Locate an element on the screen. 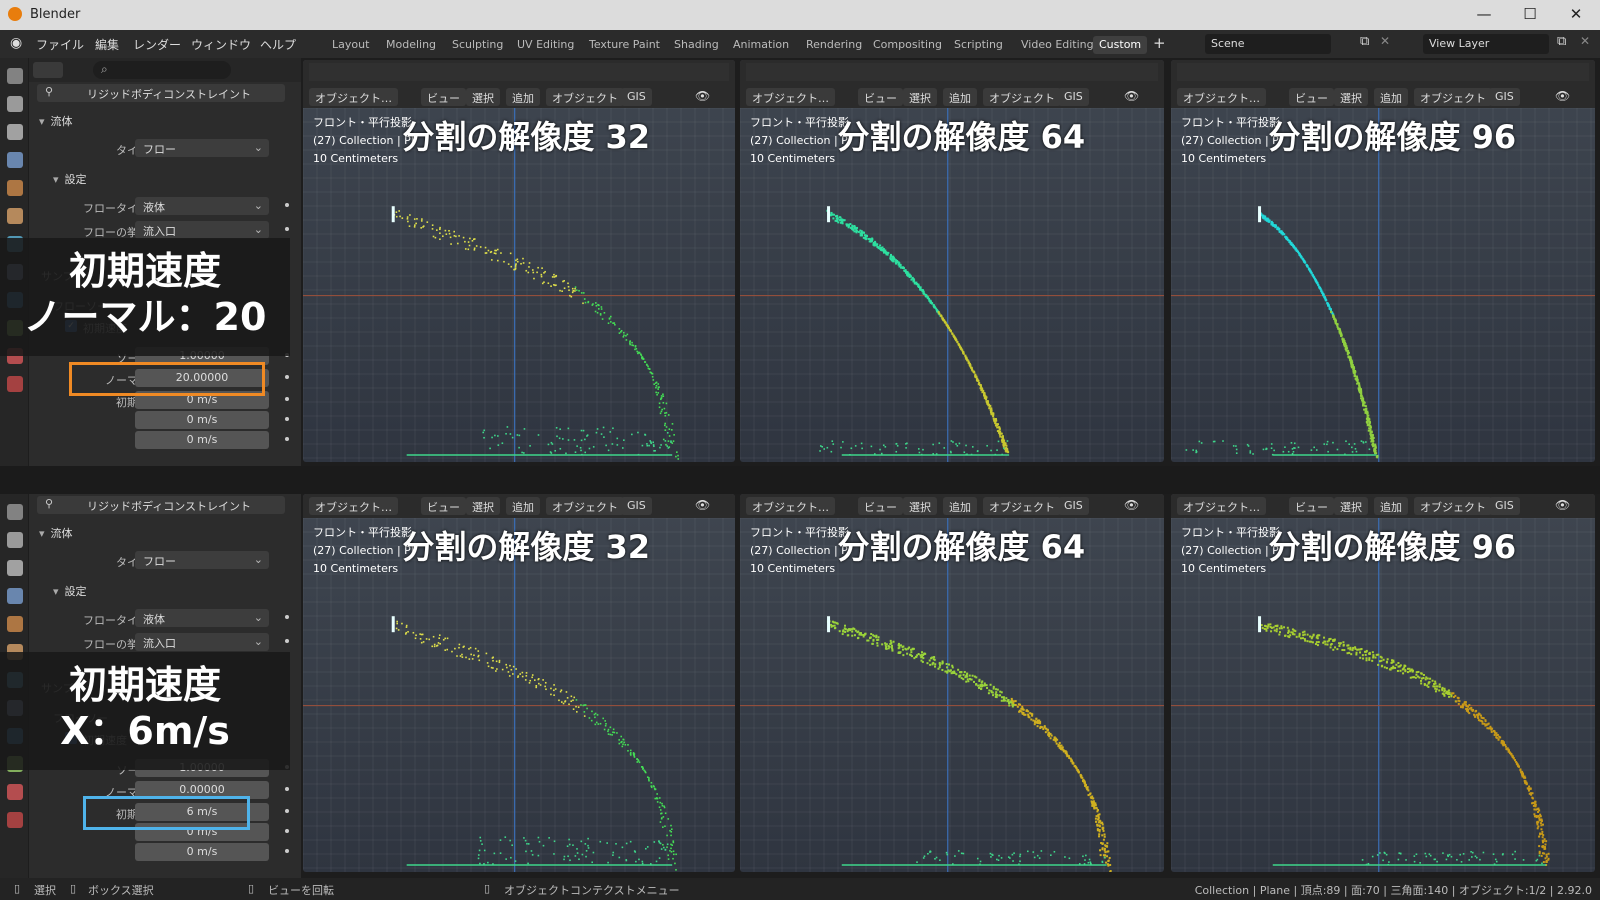 The height and width of the screenshot is (900, 1600). editor-type-icon is located at coordinates (48, 70).